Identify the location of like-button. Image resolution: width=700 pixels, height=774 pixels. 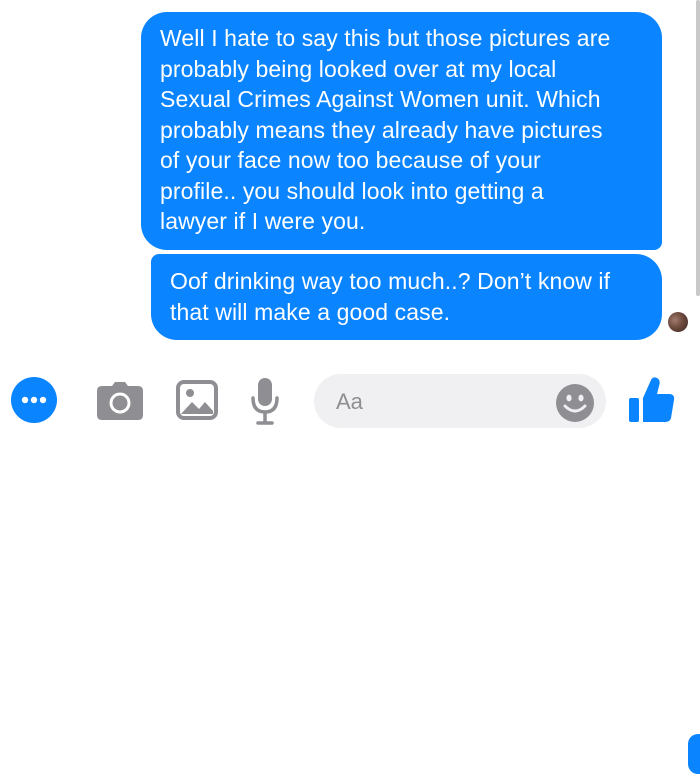
(652, 400).